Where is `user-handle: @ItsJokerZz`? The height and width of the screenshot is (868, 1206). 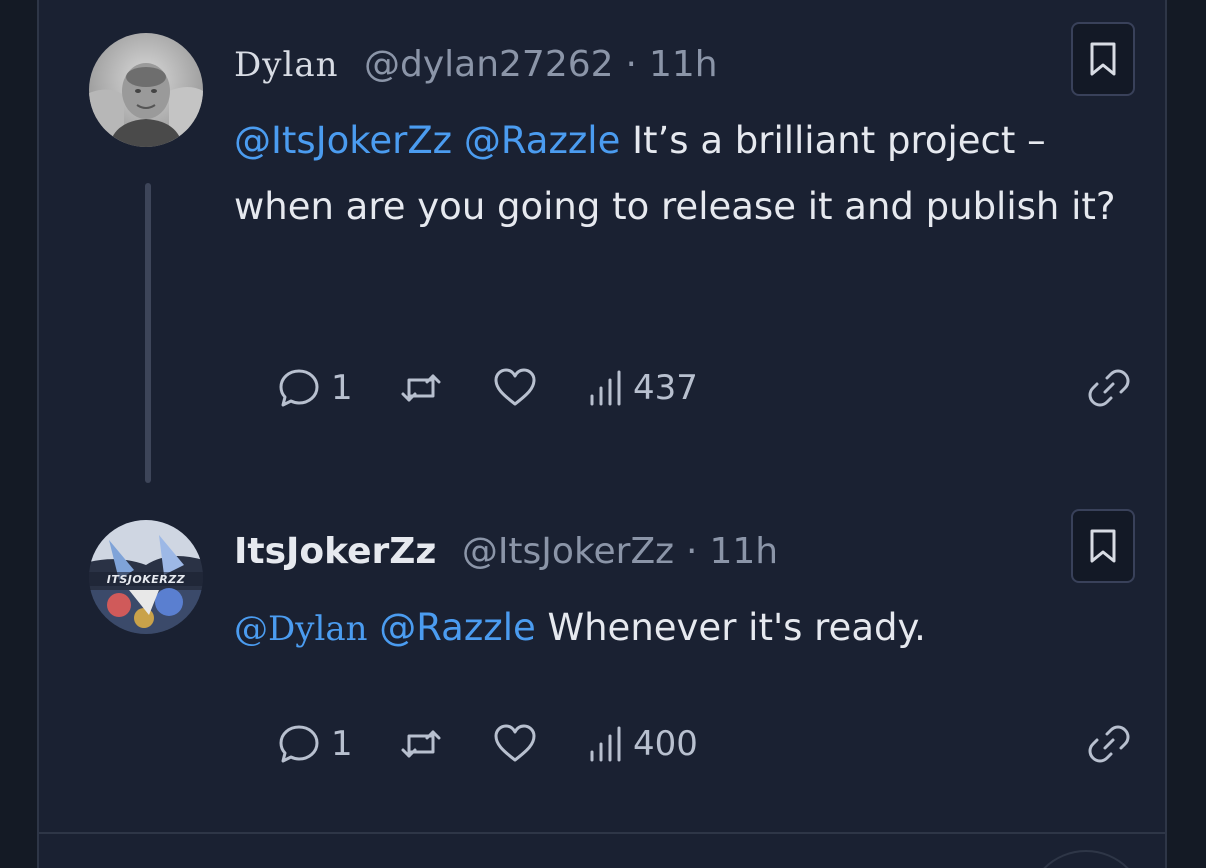 user-handle: @ItsJokerZz is located at coordinates (568, 551).